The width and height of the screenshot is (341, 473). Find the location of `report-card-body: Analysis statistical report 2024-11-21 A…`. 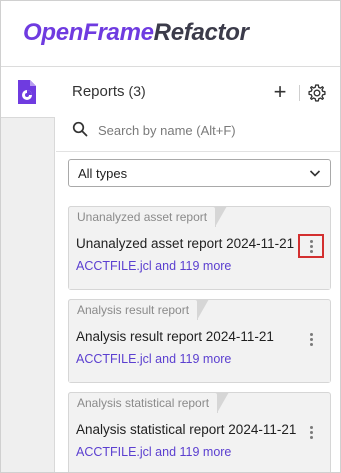

report-card-body: Analysis statistical report 2024-11-21 A… is located at coordinates (199, 442).